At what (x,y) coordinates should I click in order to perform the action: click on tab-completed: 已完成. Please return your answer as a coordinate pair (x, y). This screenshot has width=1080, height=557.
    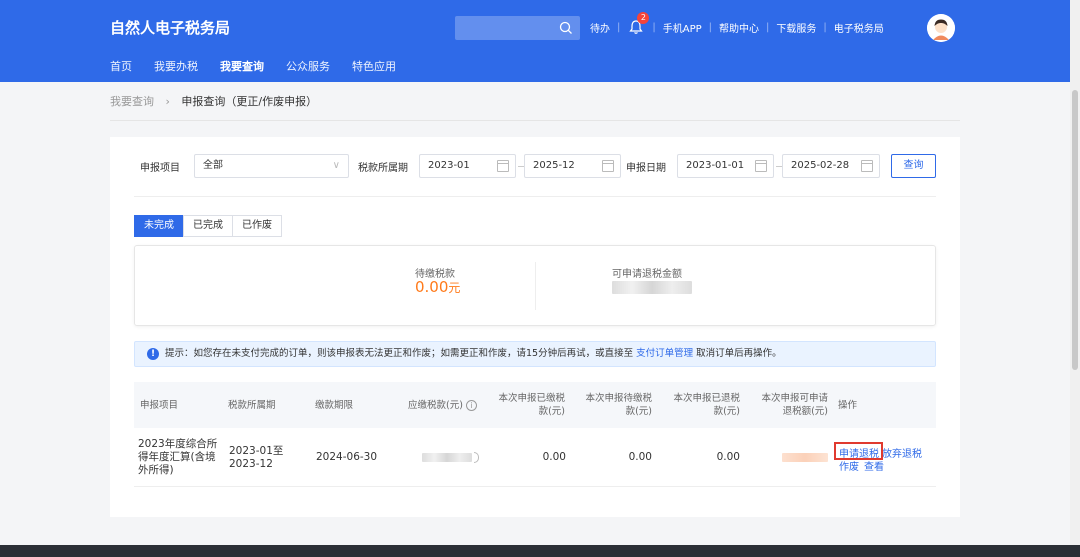
    Looking at the image, I should click on (208, 226).